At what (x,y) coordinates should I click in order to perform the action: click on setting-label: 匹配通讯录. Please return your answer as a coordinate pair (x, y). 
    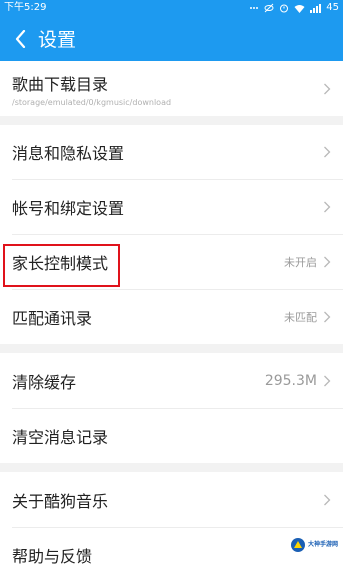
    Looking at the image, I should click on (52, 318).